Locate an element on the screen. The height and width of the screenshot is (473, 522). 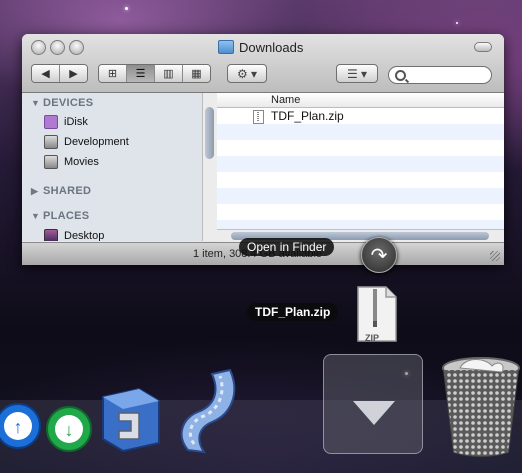
idisk-icon is located at coordinates (51, 122).